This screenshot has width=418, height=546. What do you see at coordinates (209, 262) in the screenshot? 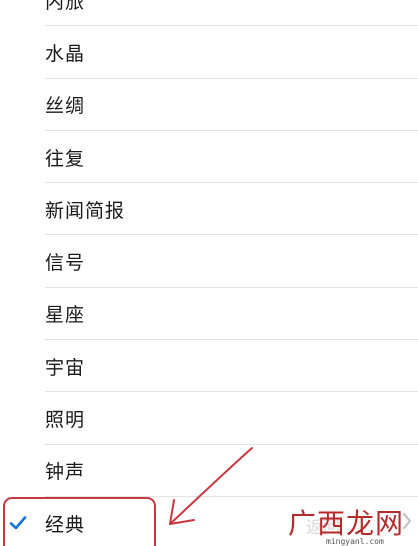
I see `list-item: 信号` at bounding box center [209, 262].